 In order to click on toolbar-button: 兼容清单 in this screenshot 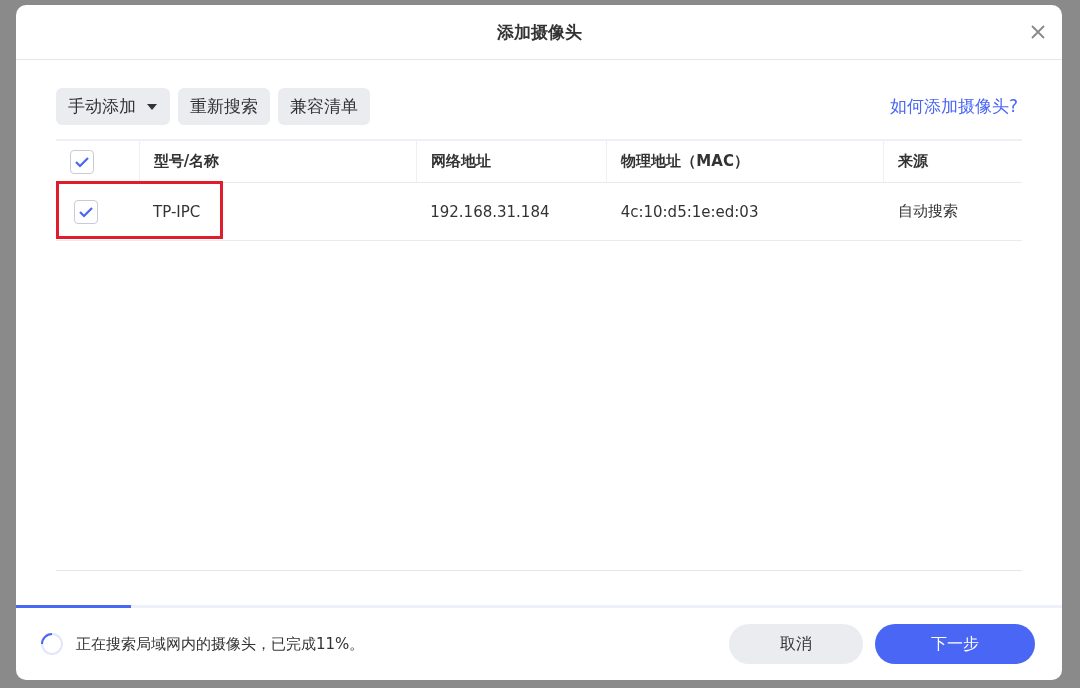, I will do `click(324, 106)`.